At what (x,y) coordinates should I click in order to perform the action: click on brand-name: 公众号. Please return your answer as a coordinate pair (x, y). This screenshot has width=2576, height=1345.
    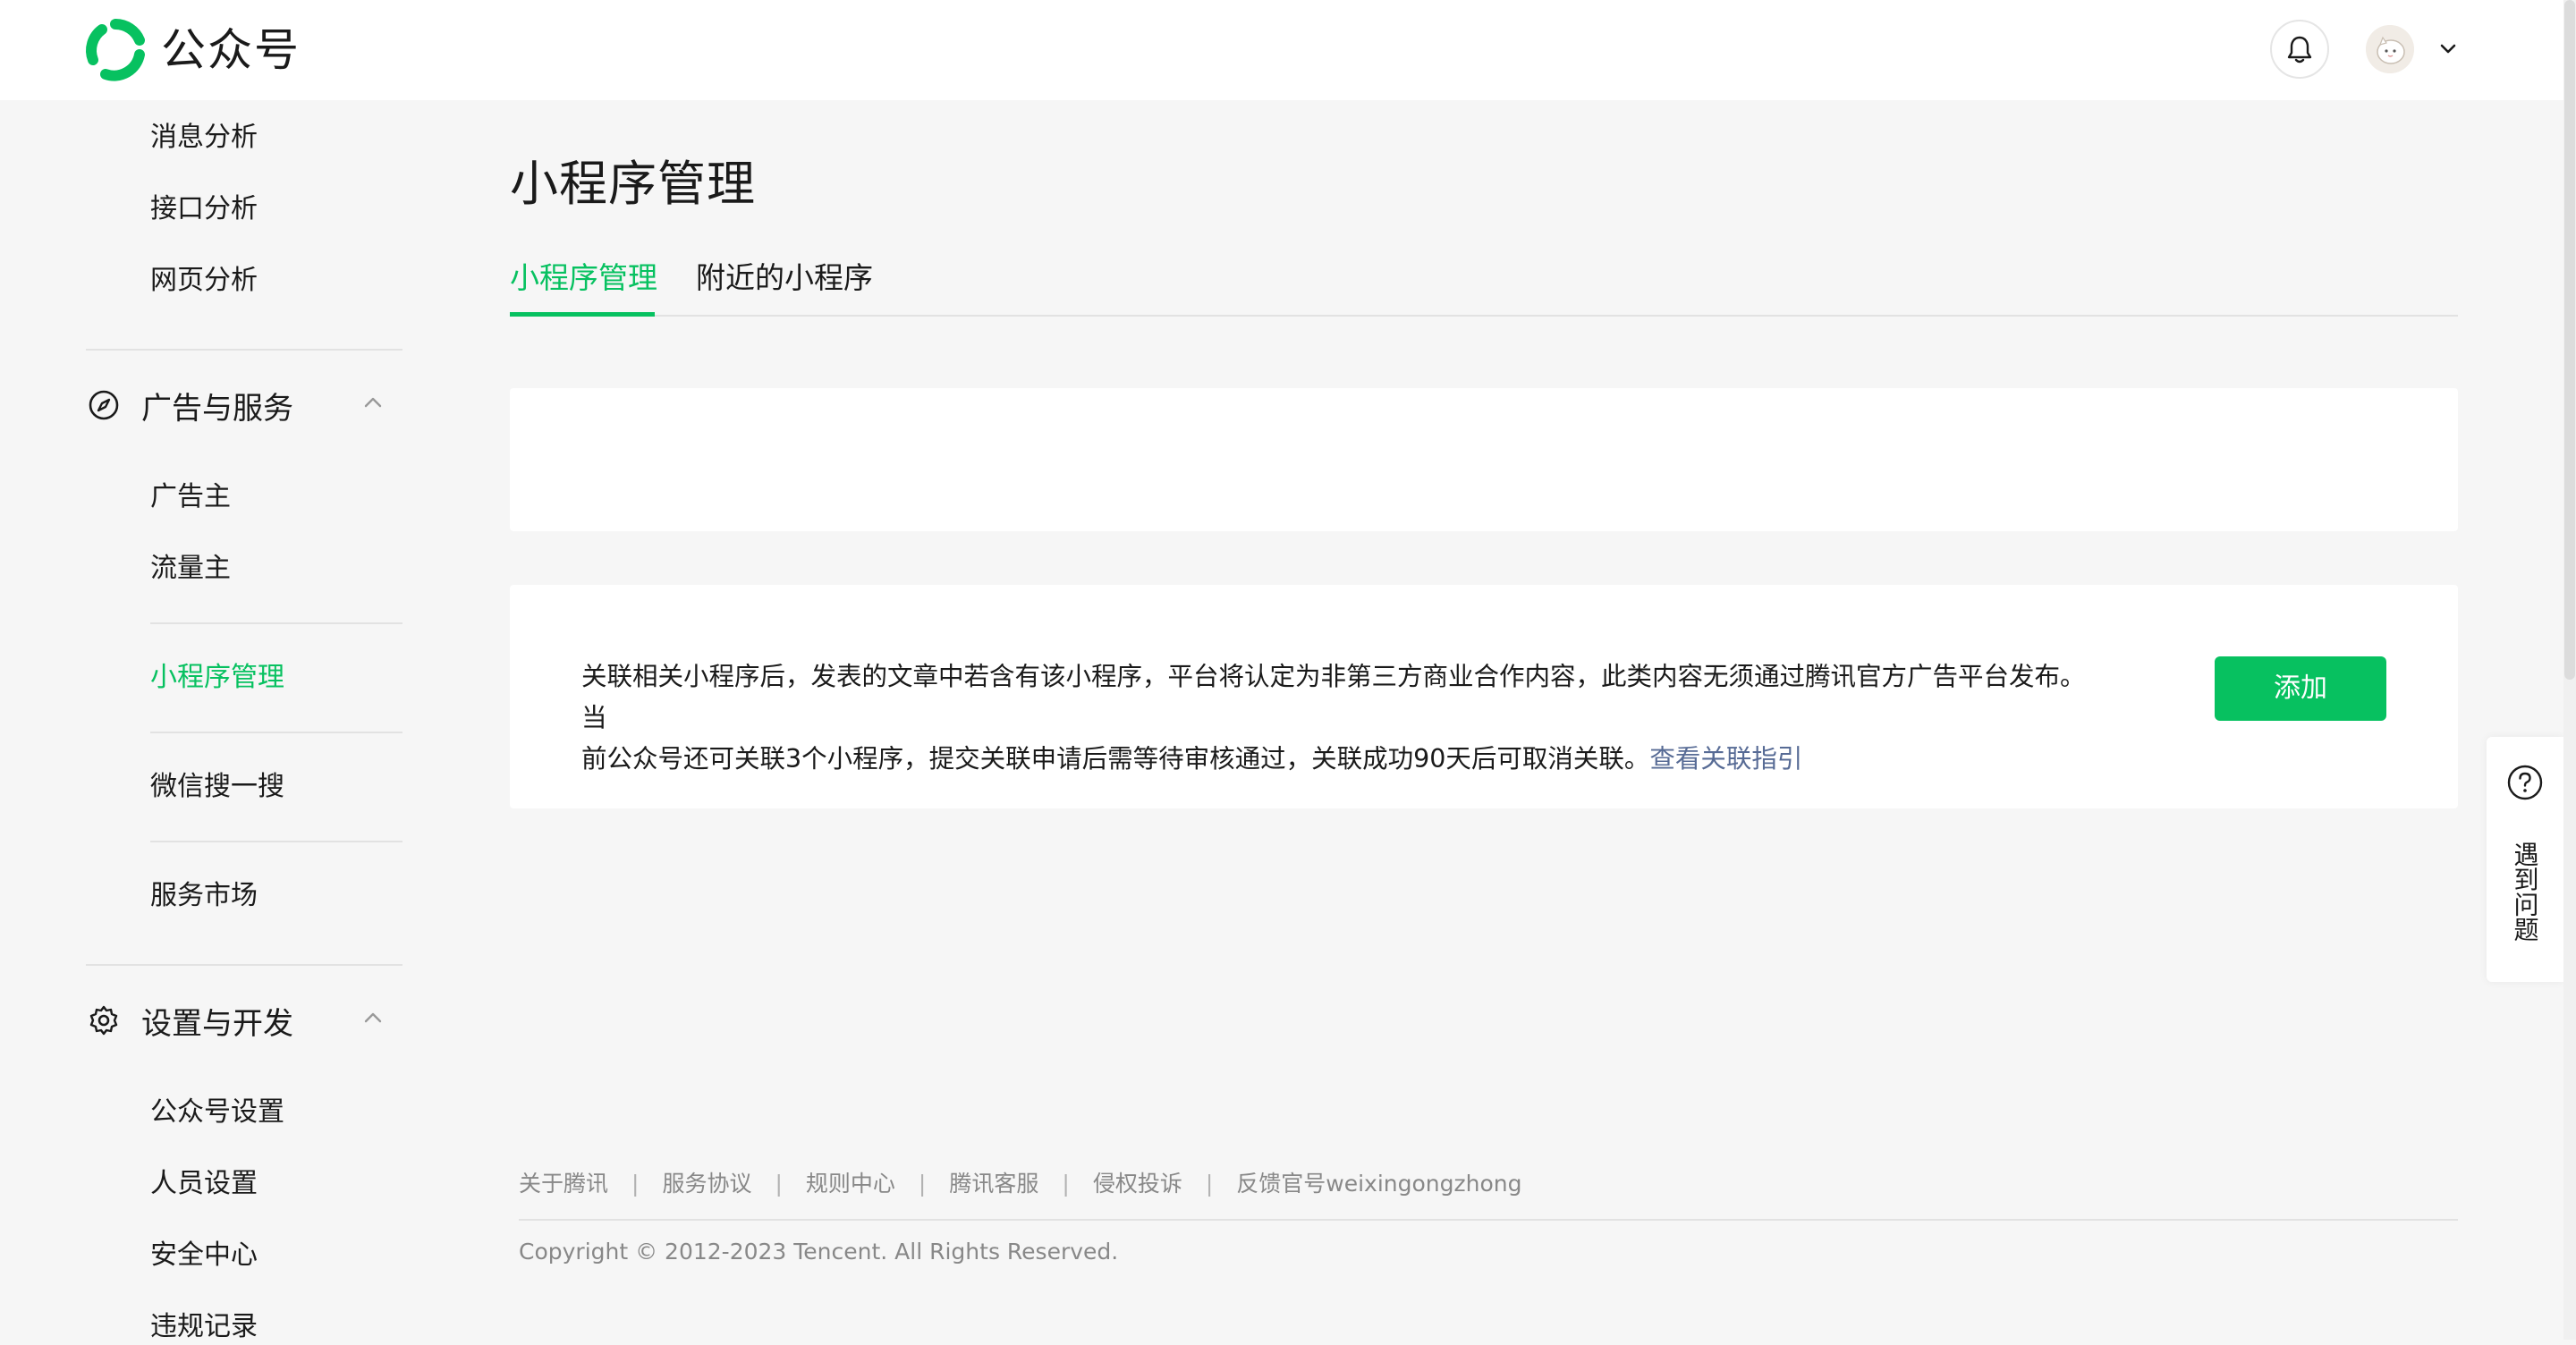
    Looking at the image, I should click on (231, 50).